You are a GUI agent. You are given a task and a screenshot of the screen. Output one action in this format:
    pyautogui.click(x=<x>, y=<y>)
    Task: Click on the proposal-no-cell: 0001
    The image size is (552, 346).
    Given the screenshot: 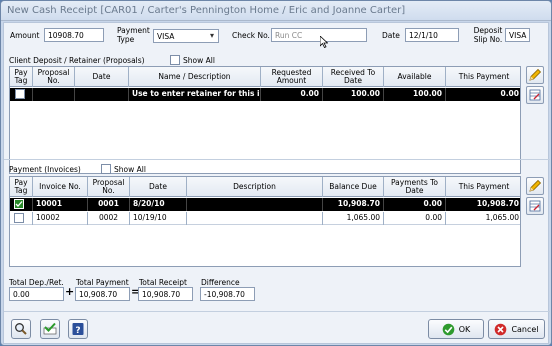 What is the action you would take?
    pyautogui.click(x=109, y=204)
    